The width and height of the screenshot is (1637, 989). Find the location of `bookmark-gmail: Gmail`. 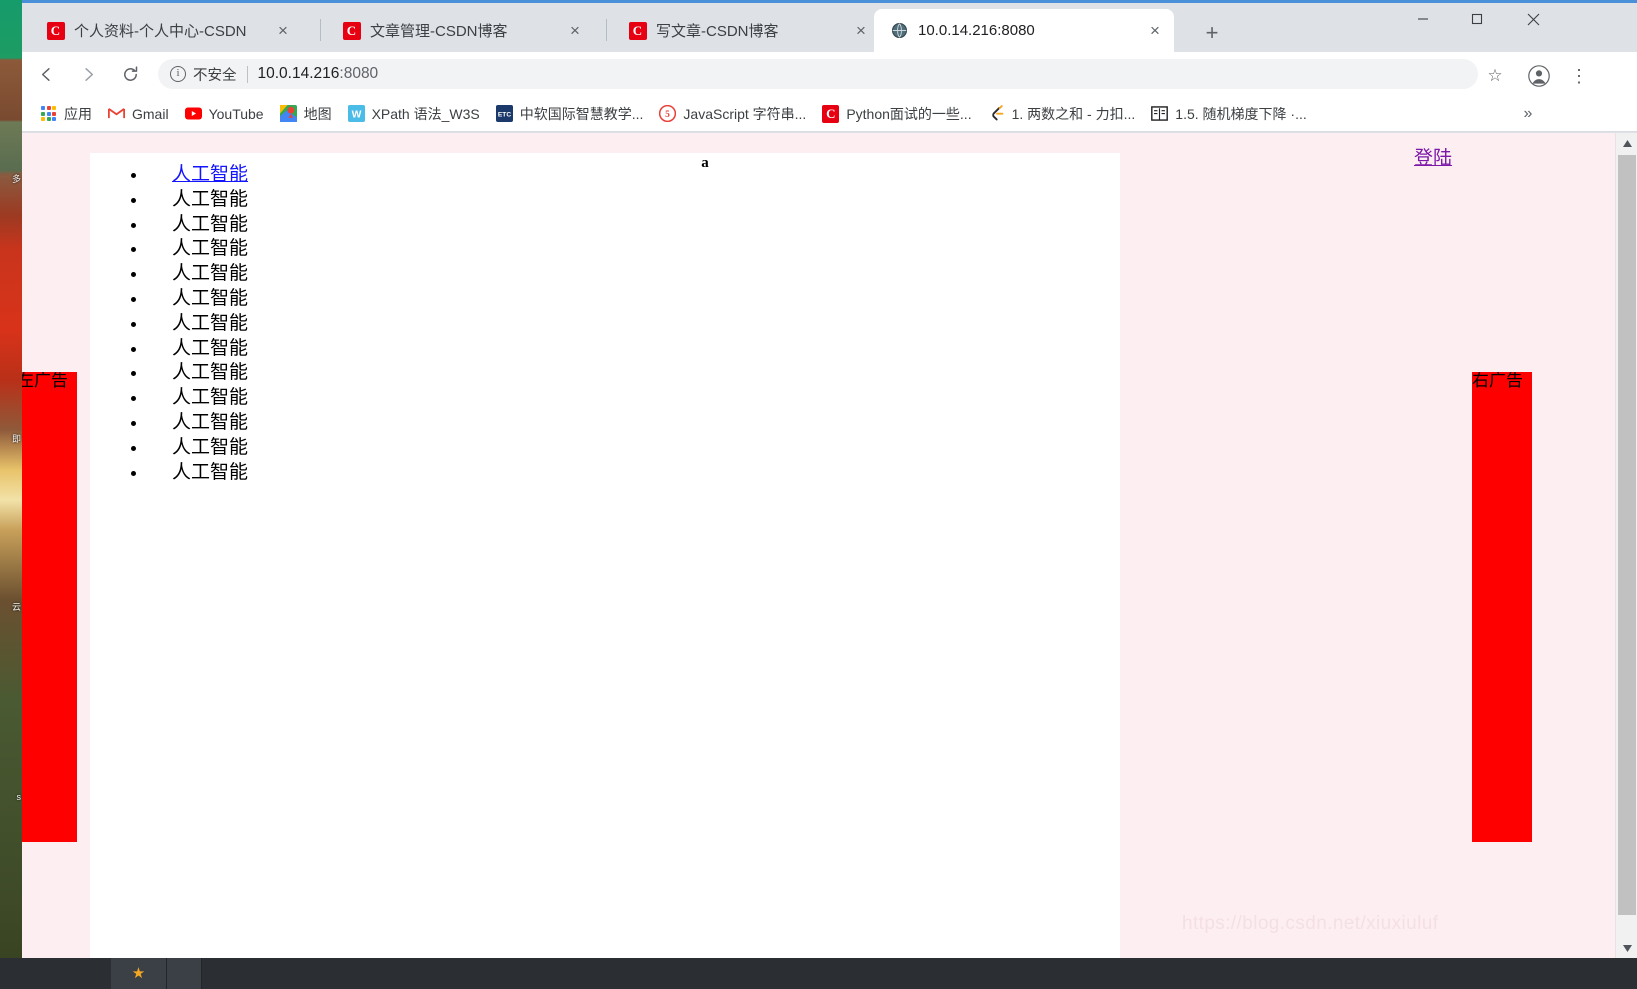

bookmark-gmail: Gmail is located at coordinates (138, 113).